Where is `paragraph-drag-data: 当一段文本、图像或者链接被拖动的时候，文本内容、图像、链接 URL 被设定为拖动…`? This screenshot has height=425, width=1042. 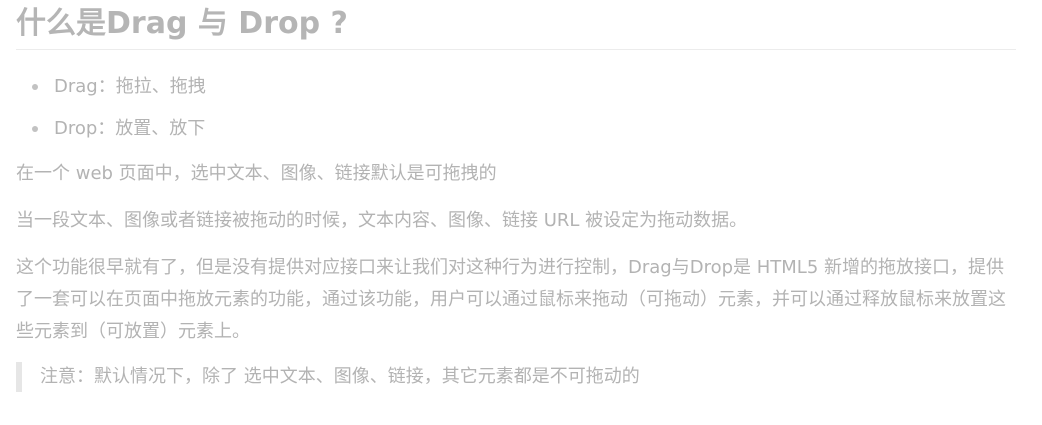 paragraph-drag-data: 当一段文本、图像或者链接被拖动的时候，文本内容、图像、链接 URL 被设定为拖动… is located at coordinates (382, 220).